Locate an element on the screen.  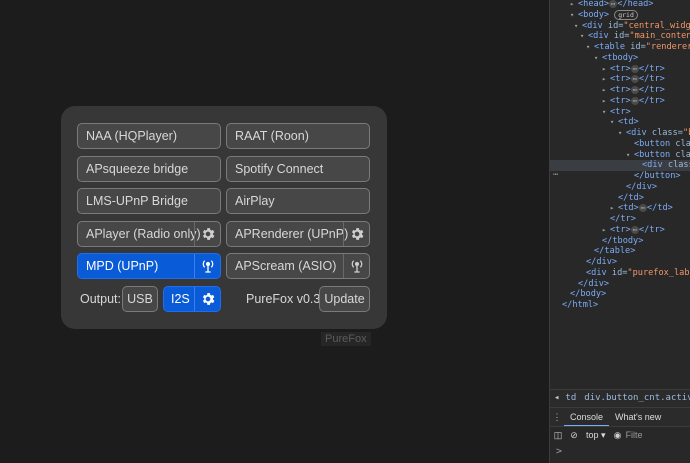
console-toolbar: ◫ ⊘ top ▾ ◉ Filte is located at coordinates (620, 435).